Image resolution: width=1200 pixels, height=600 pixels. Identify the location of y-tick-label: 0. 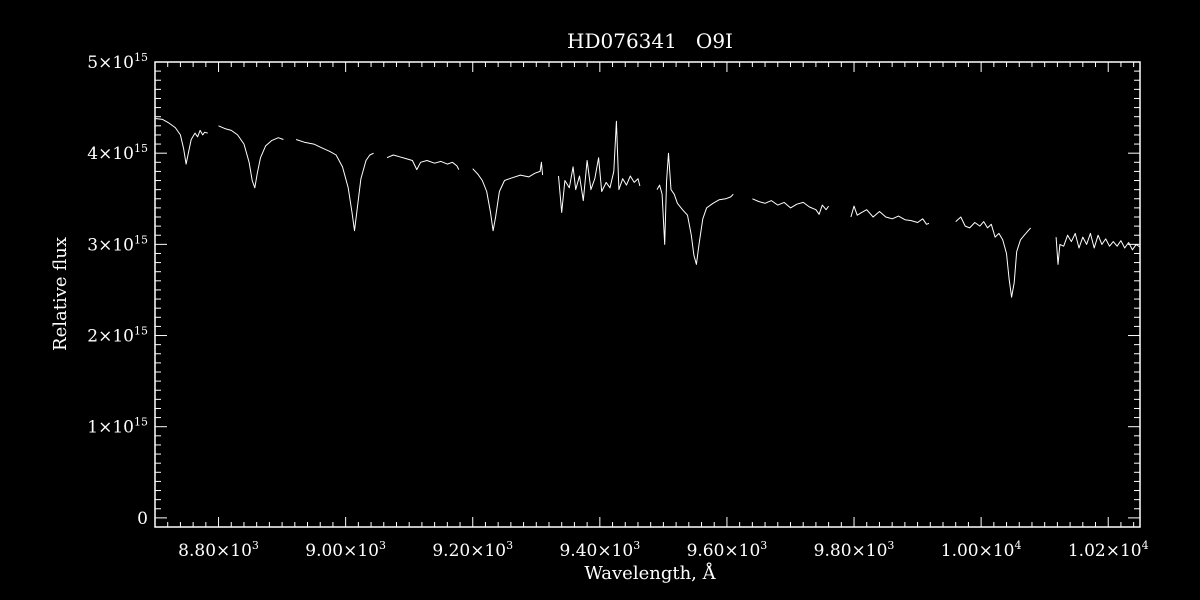
(142, 519).